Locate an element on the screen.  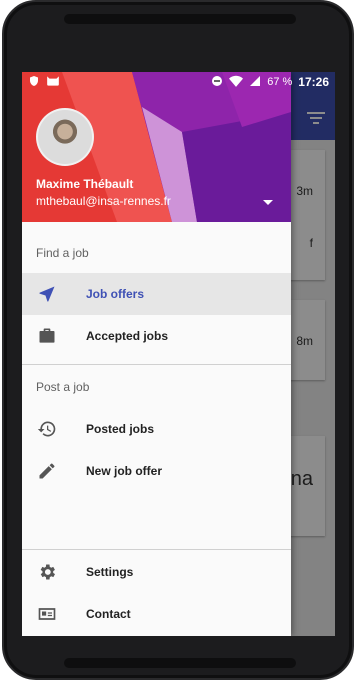
nav-item-label: Job offers is located at coordinates (115, 294).